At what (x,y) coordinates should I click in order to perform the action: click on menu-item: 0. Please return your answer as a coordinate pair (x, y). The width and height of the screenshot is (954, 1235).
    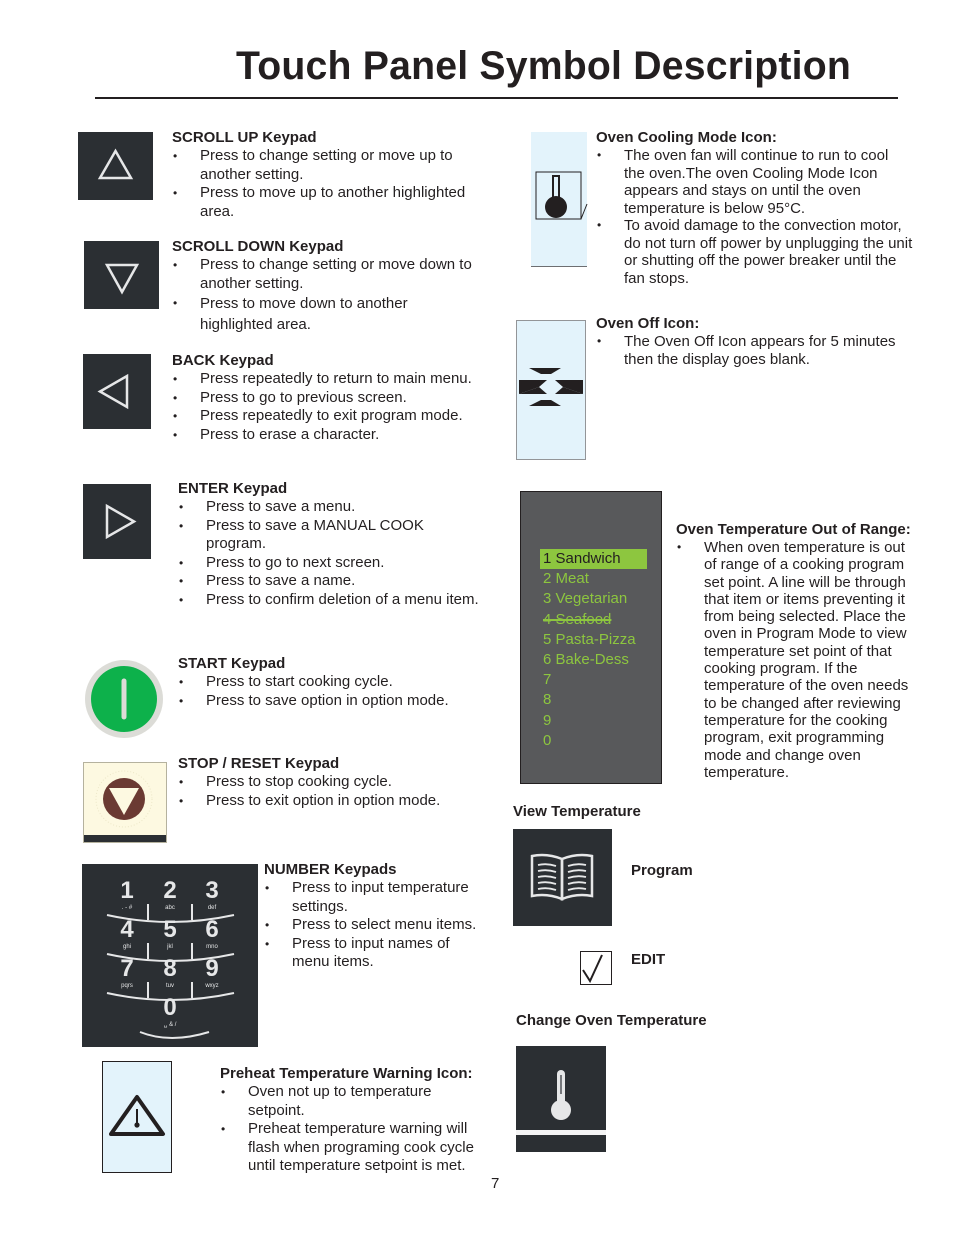
    Looking at the image, I should click on (547, 741).